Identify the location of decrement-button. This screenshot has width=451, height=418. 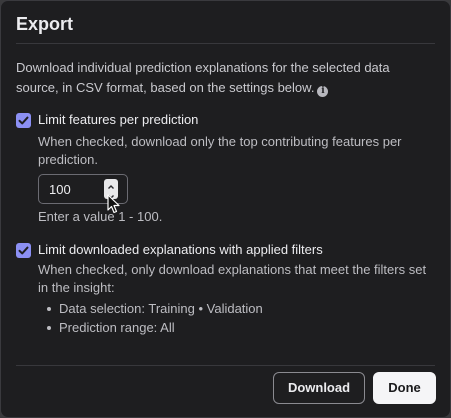
(111, 194).